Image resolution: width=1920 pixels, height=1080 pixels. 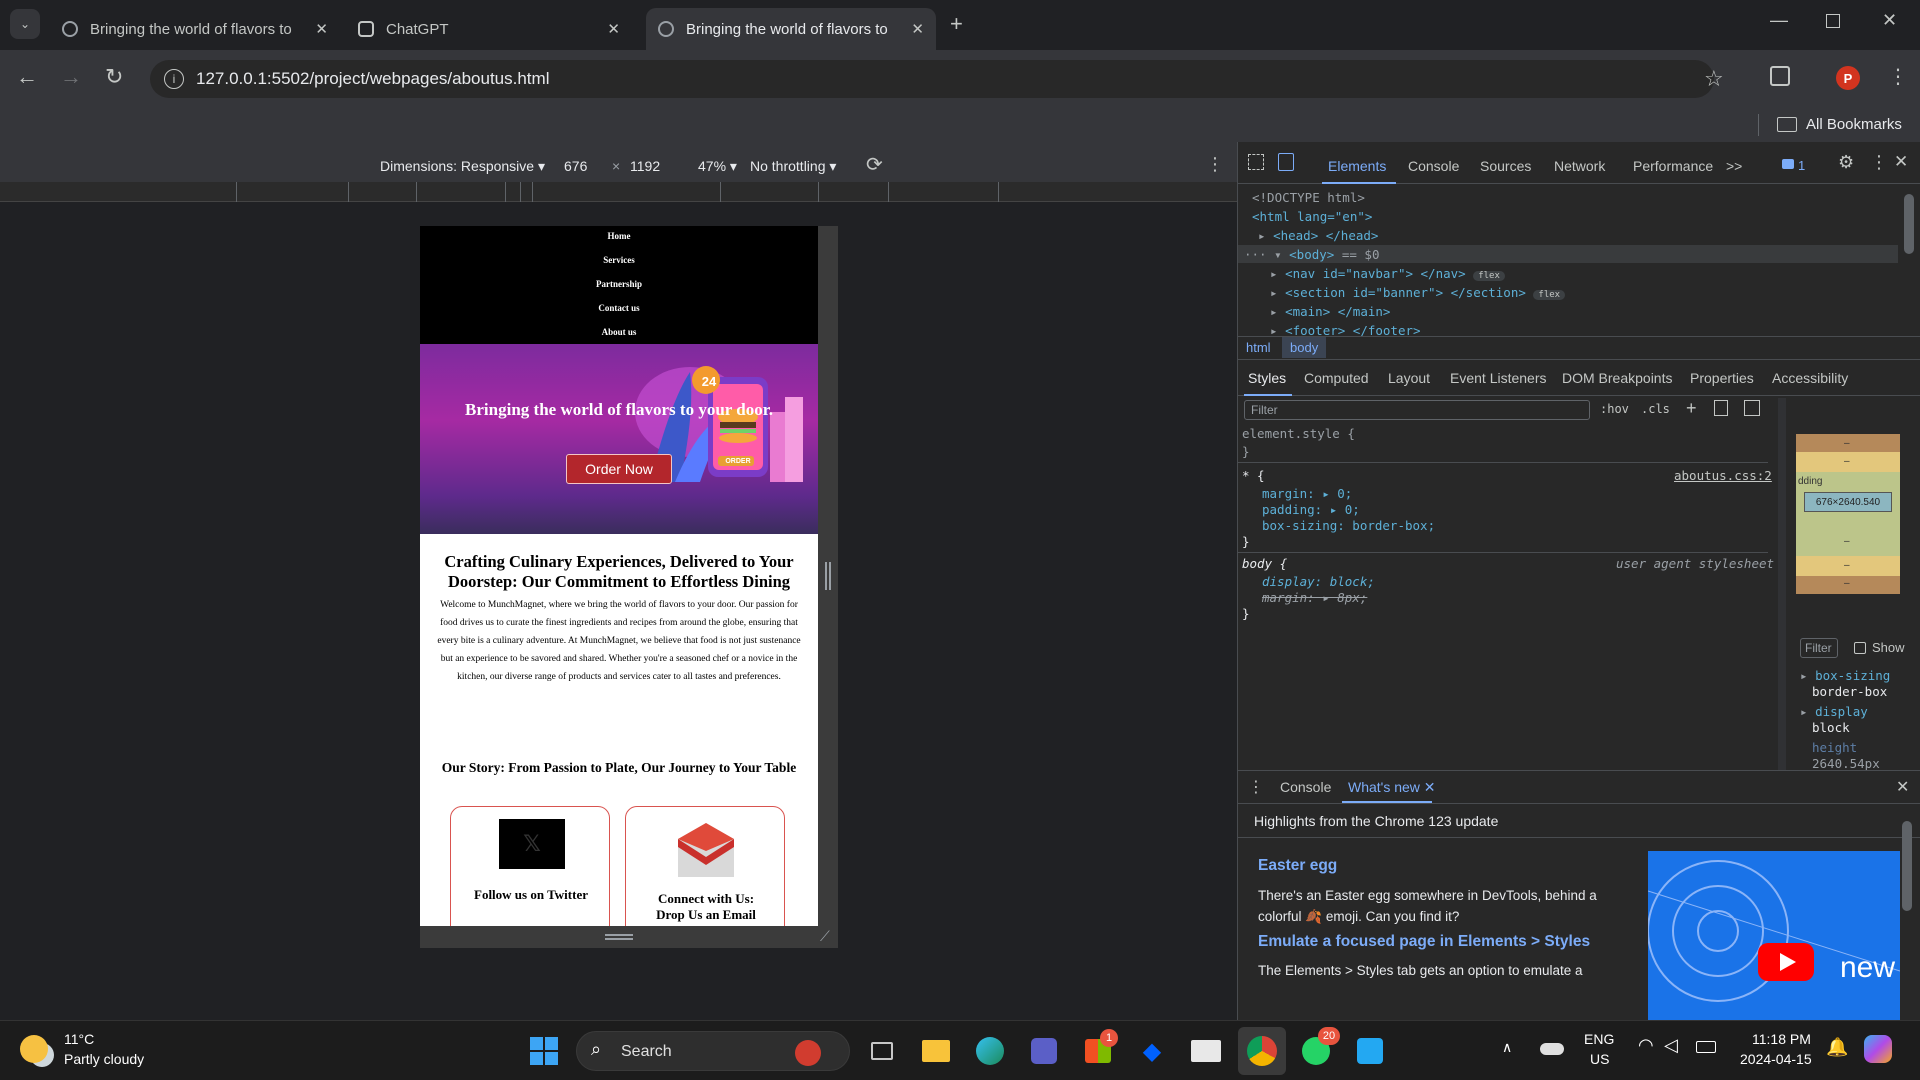 I want to click on add-rule-icon: +, so click(x=1691, y=408).